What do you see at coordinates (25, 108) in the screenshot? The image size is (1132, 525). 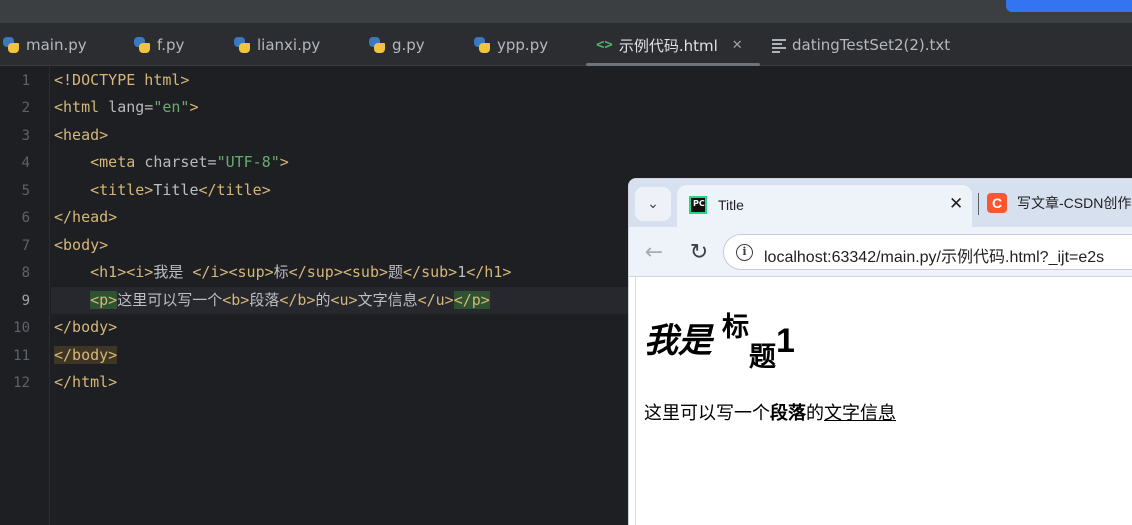 I see `line-number: 2` at bounding box center [25, 108].